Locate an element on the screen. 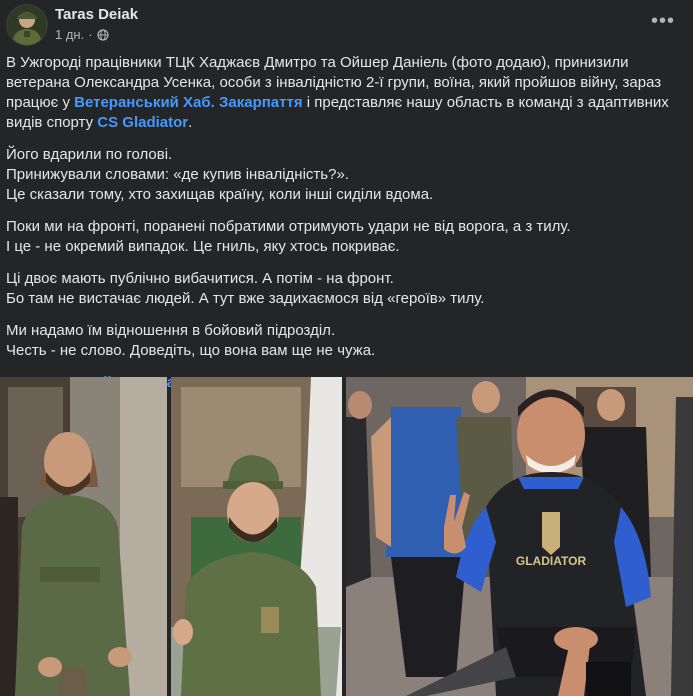  more-horizontal-icon: ••• is located at coordinates (662, 20).